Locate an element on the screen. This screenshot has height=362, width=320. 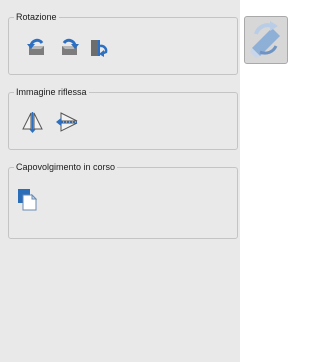
rotate-right-button is located at coordinates (69, 47).